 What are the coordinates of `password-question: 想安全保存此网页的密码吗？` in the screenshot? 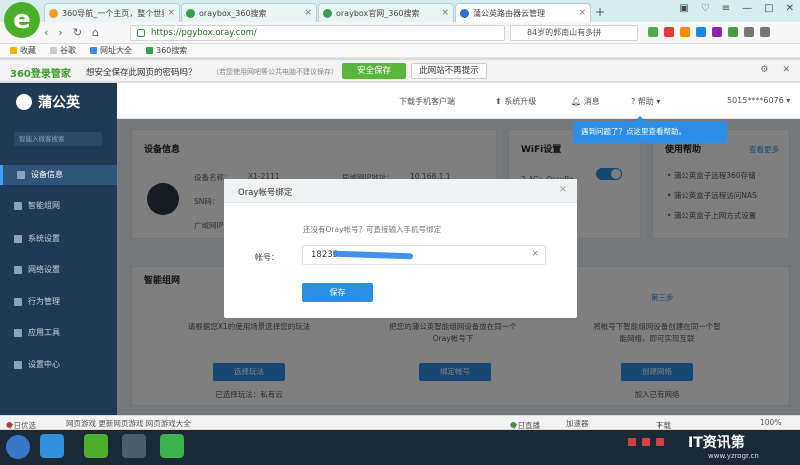 It's located at (141, 73).